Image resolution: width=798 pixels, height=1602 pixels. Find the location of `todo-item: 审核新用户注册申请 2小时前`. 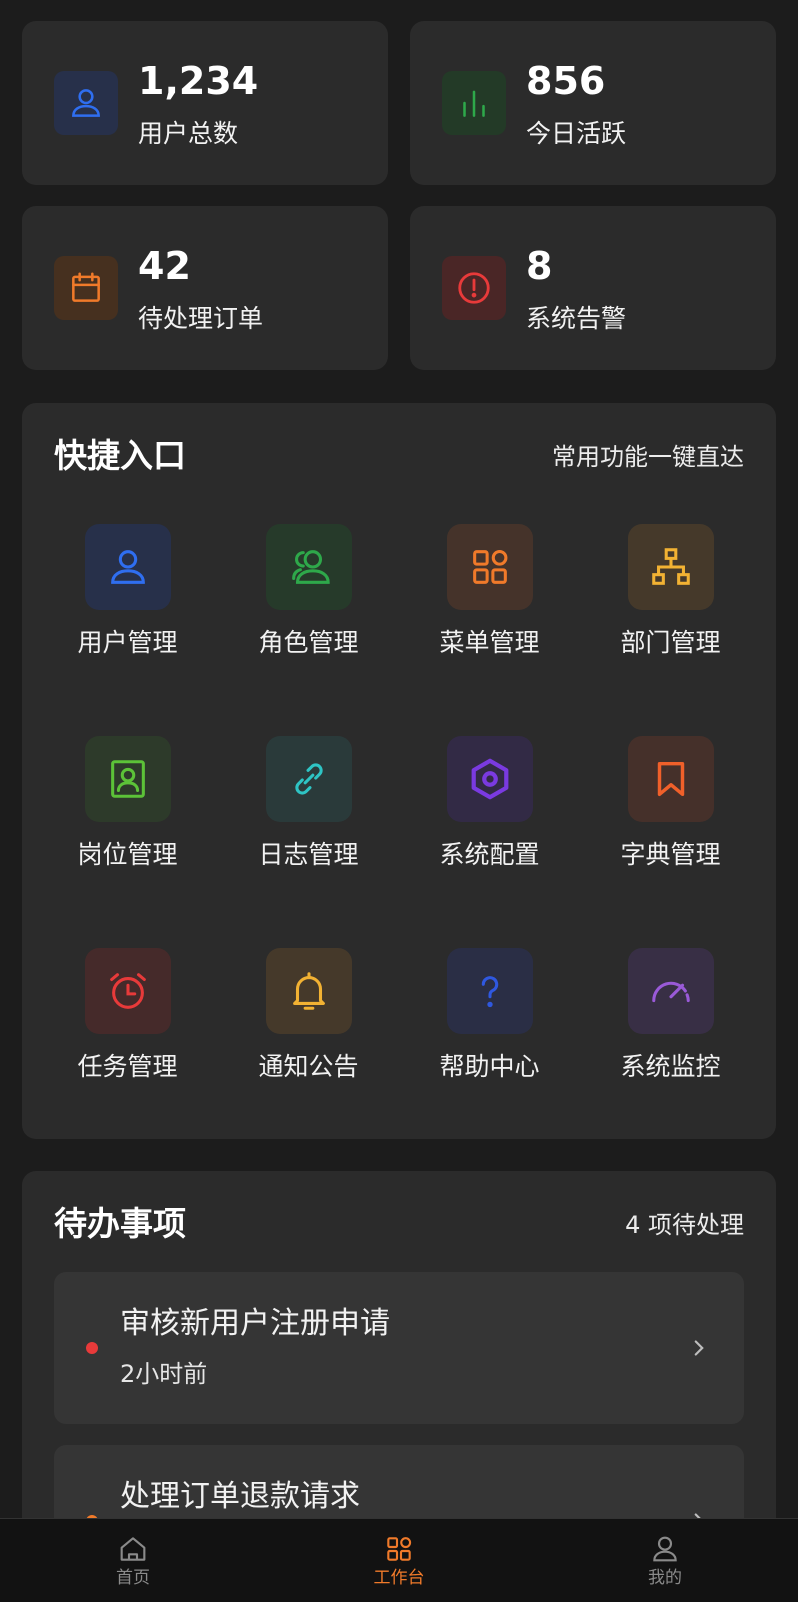

todo-item: 审核新用户注册申请 2小时前 is located at coordinates (399, 1348).